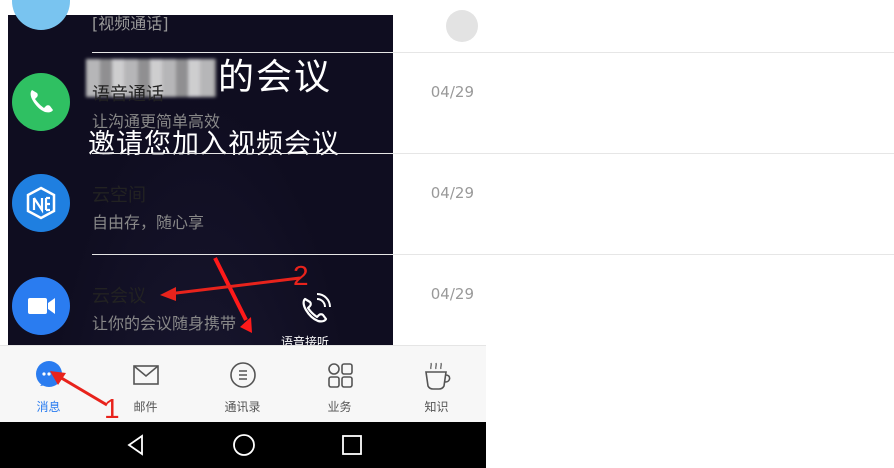 This screenshot has width=894, height=468. Describe the element at coordinates (175, 341) in the screenshot. I see `annotation-arrows` at that location.